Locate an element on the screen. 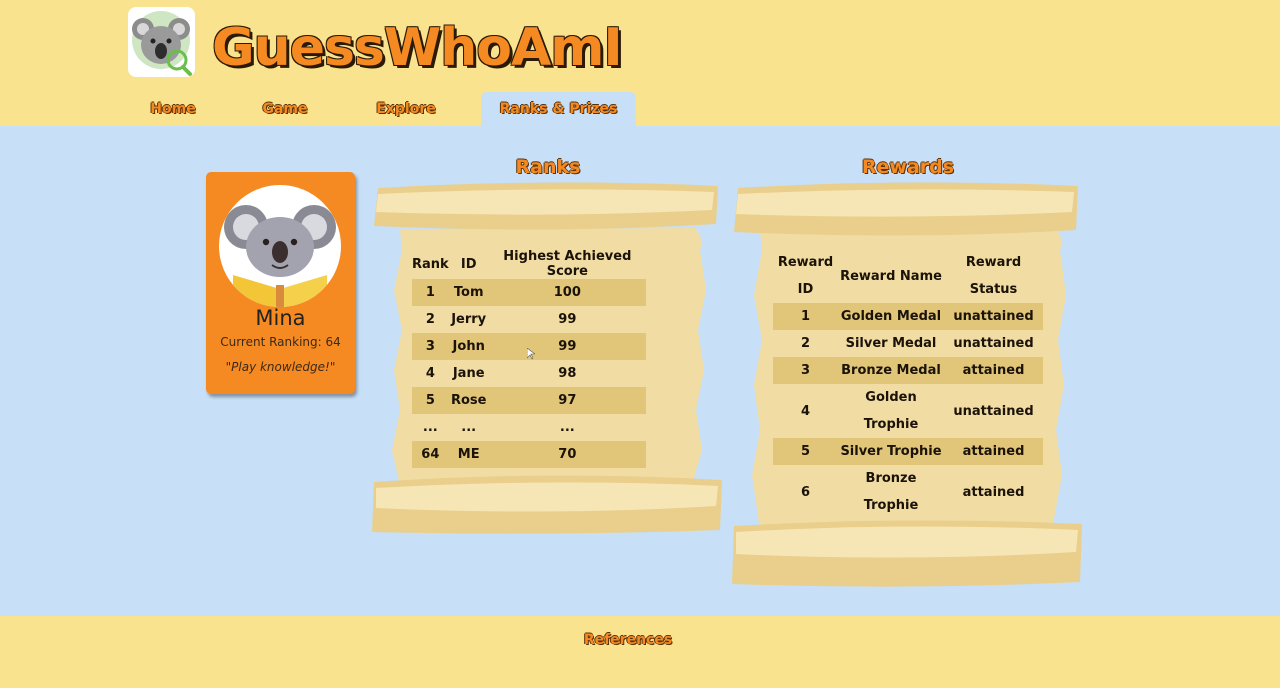 Image resolution: width=1280 pixels, height=688 pixels. id-cell: ME is located at coordinates (468, 454).